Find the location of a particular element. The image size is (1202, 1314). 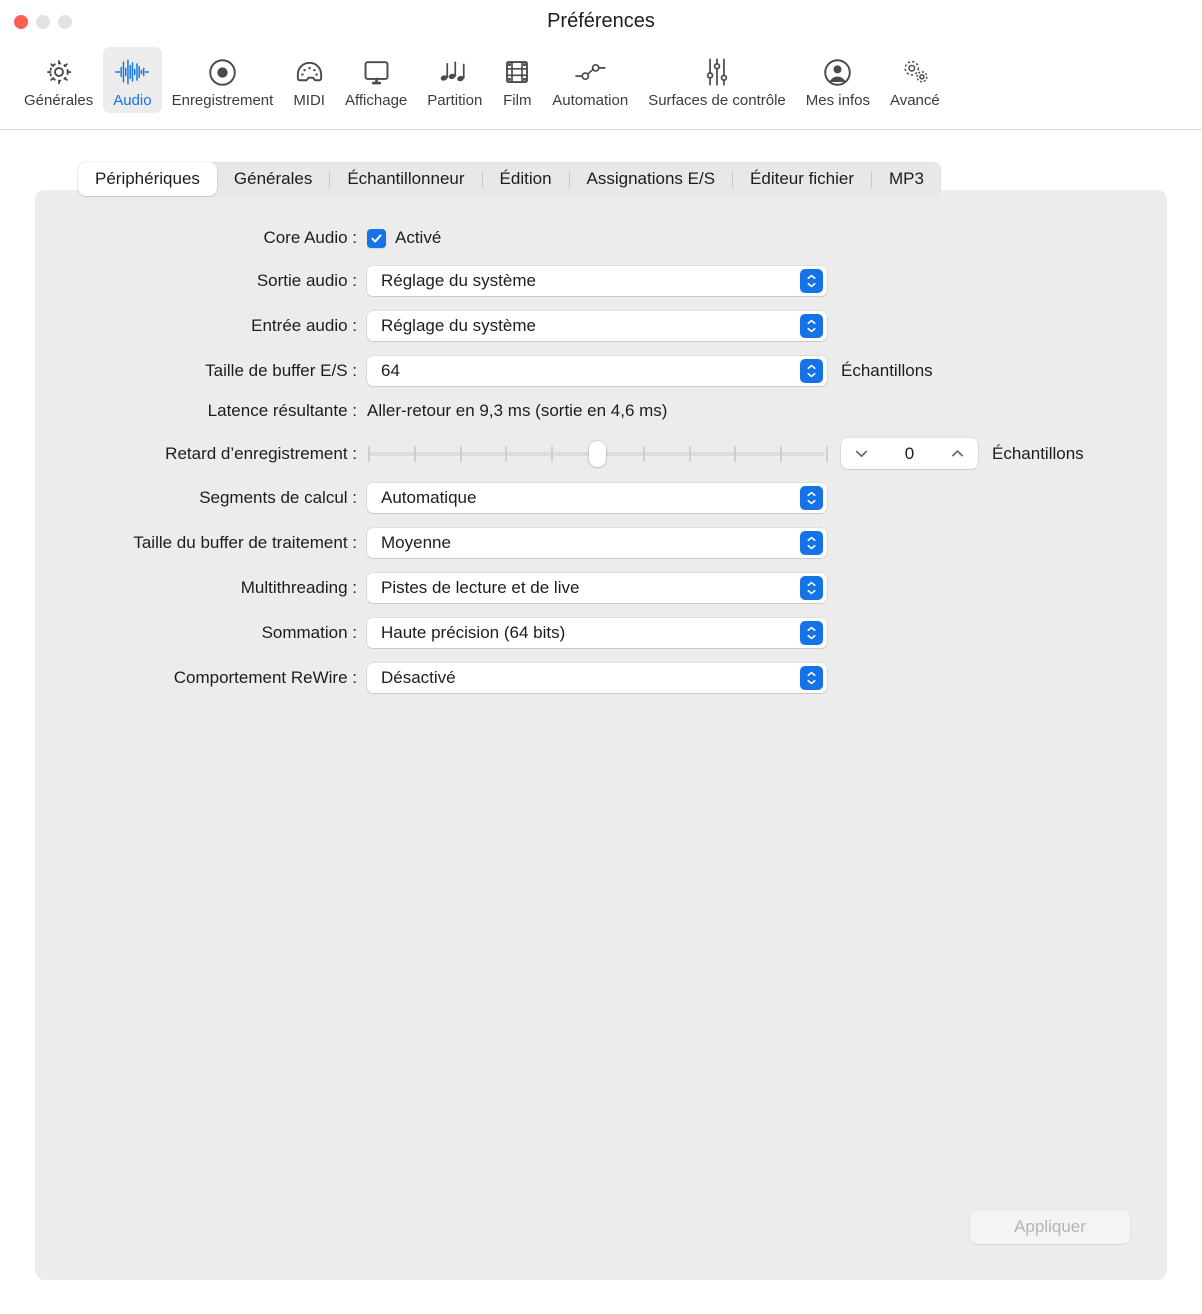

row-io-buffer-size: Taille de buffer E/S : 64 Échantillons is located at coordinates (601, 371).